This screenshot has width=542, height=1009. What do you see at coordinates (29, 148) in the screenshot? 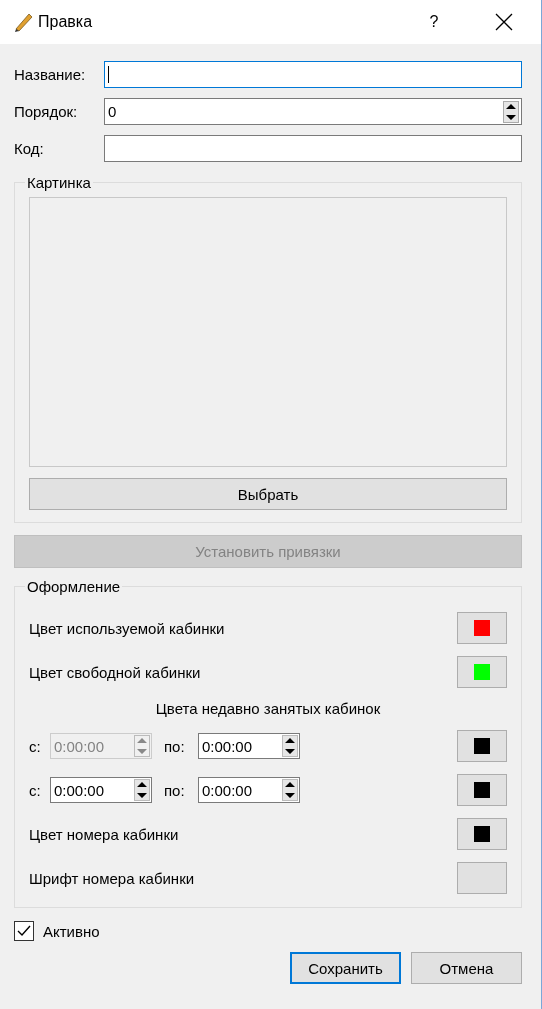
I see `field-label: Код:` at bounding box center [29, 148].